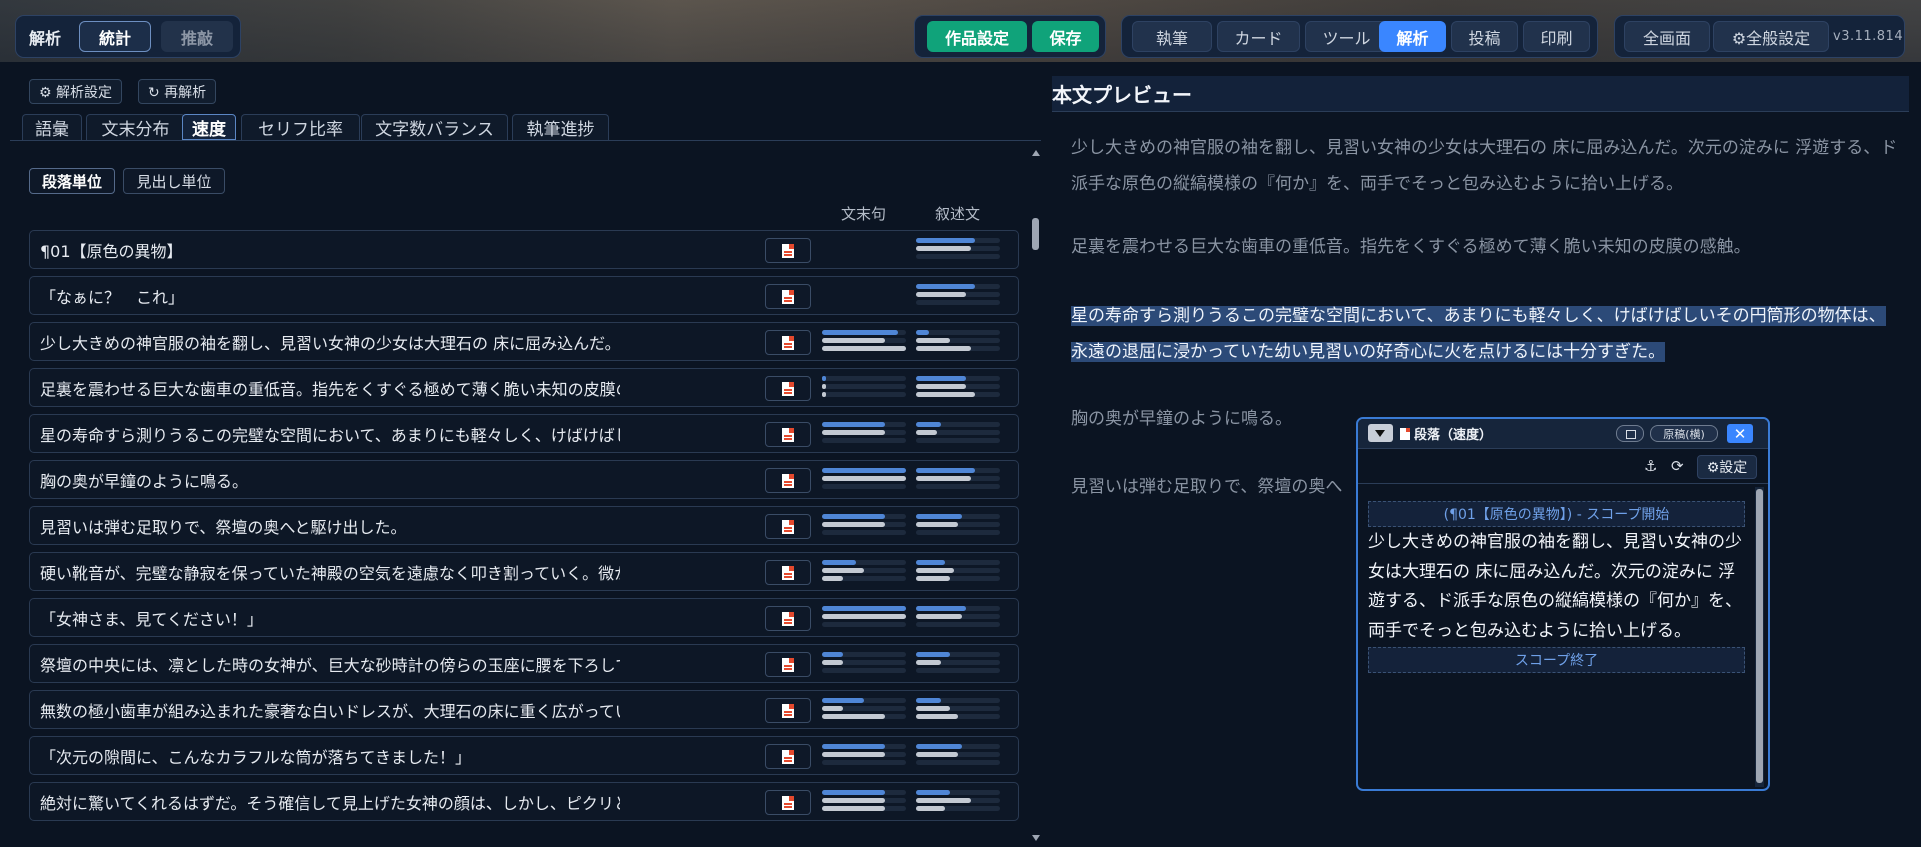  What do you see at coordinates (1346, 36) in the screenshot?
I see `mode-tab-tools: ツール` at bounding box center [1346, 36].